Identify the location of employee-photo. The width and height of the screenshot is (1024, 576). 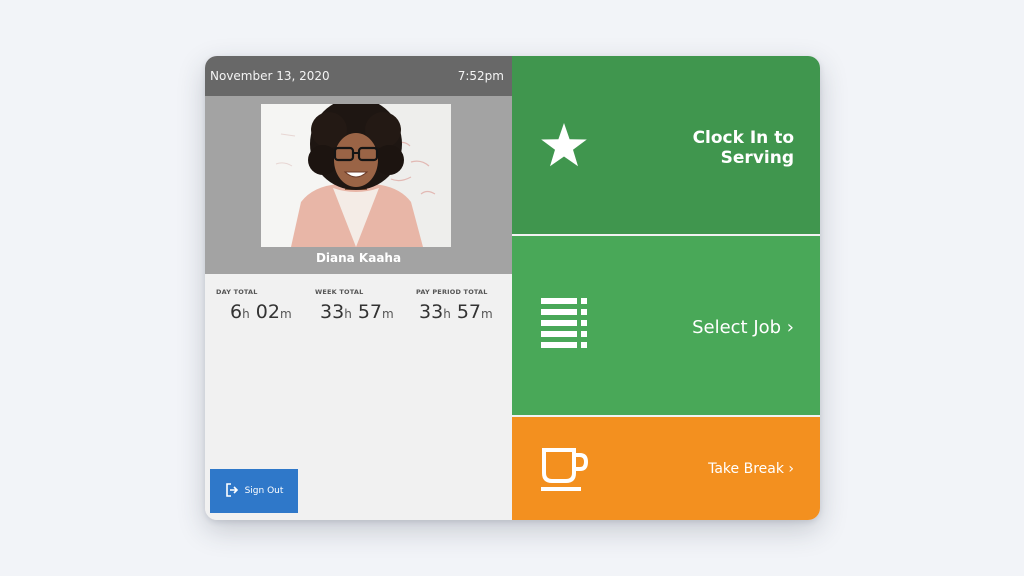
(356, 175).